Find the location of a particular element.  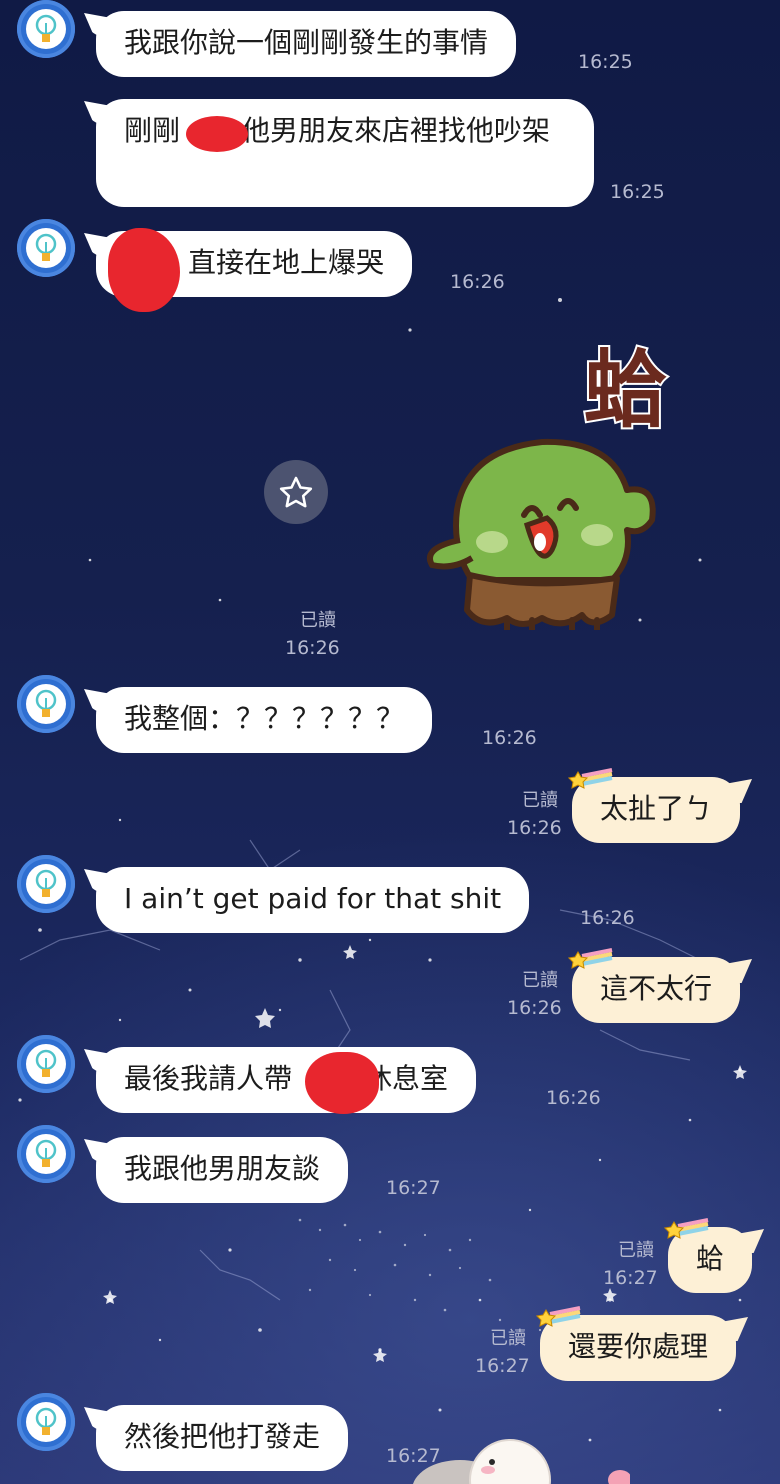

message-text: 直接在地上爆哭 is located at coordinates (286, 262).